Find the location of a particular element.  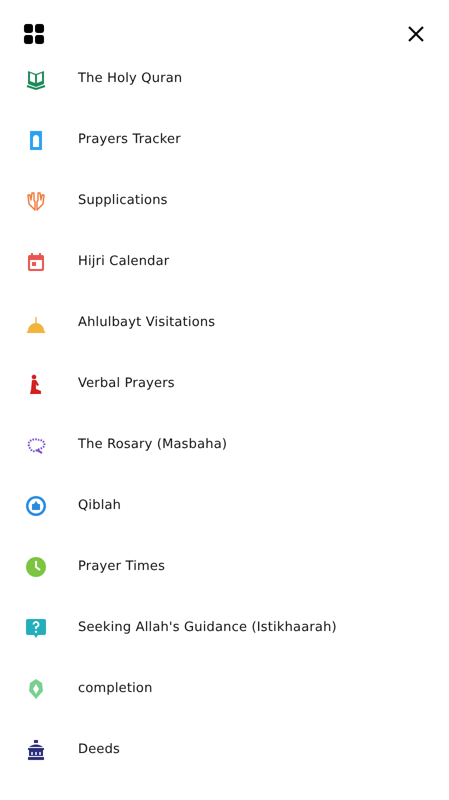

close-icon is located at coordinates (416, 34).